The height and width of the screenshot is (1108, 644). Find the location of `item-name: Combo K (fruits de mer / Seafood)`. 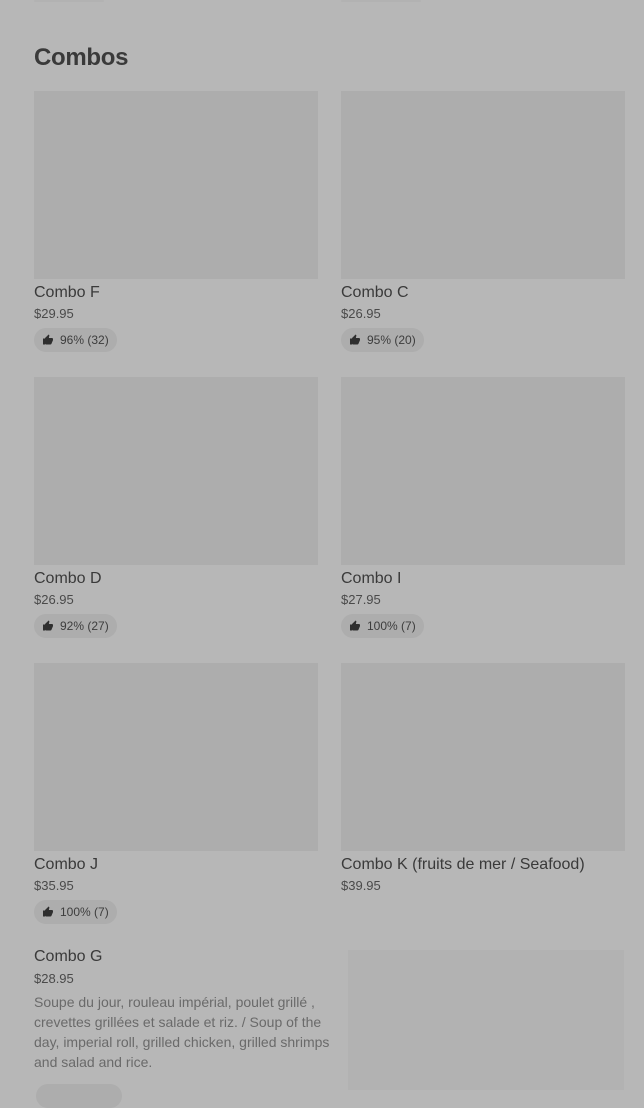

item-name: Combo K (fruits de mer / Seafood) is located at coordinates (463, 864).